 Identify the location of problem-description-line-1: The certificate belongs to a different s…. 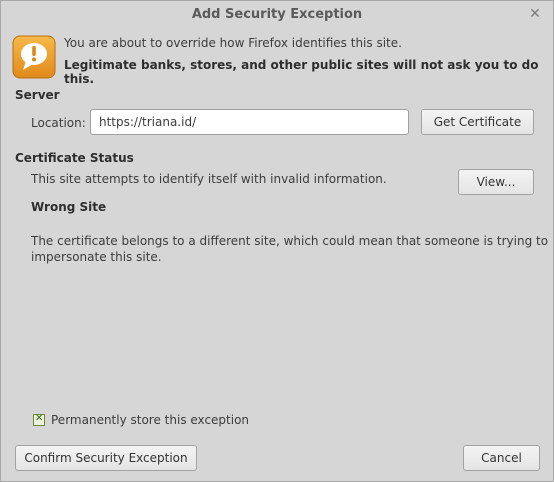
(290, 241).